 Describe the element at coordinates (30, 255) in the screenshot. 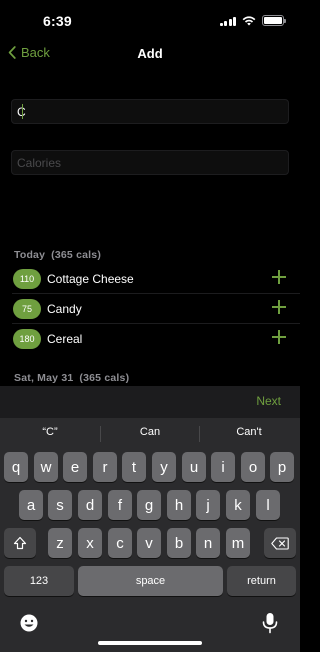

I see `section-title: Today` at that location.